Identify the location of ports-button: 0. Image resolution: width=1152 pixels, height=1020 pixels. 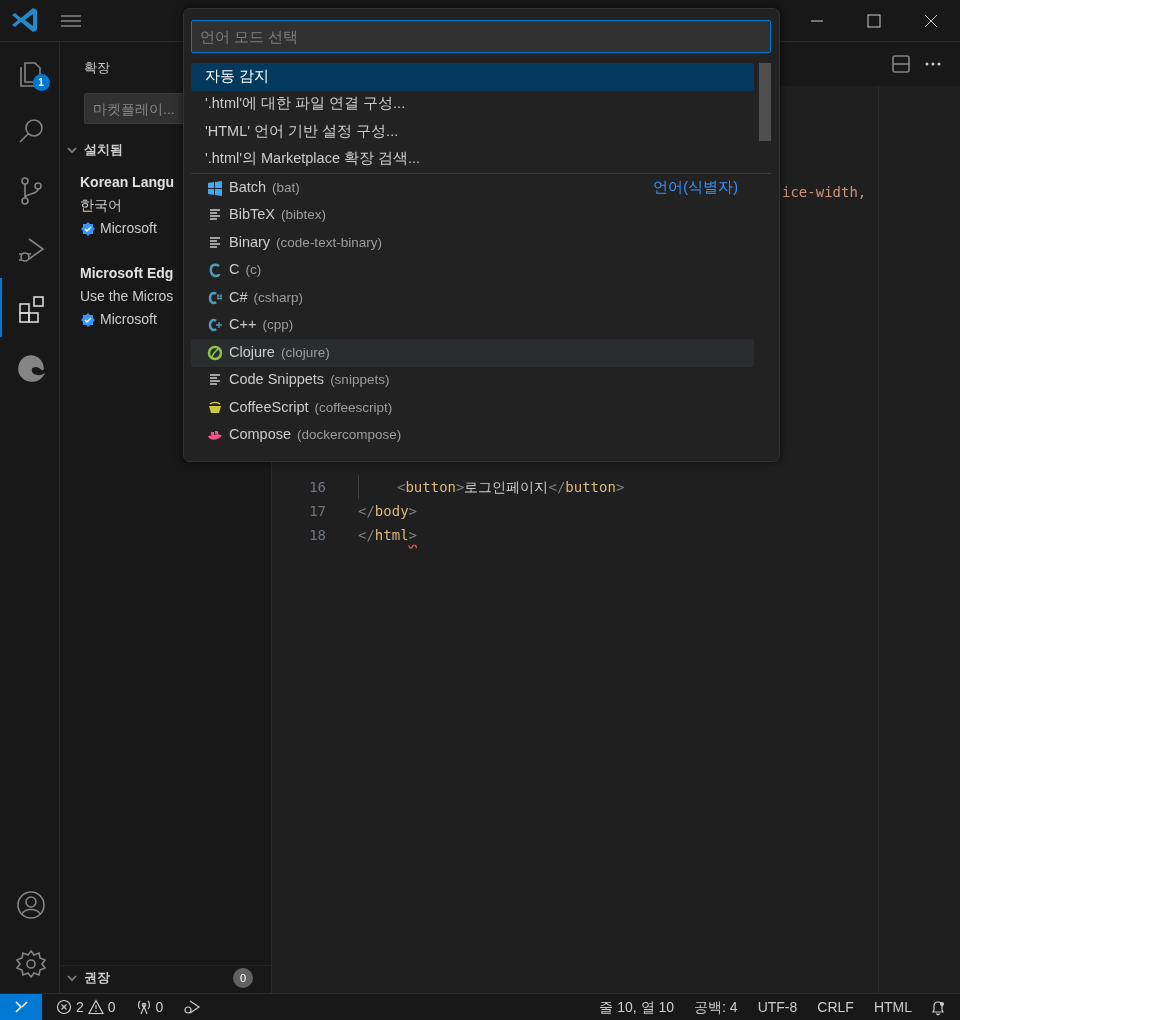
(149, 1007).